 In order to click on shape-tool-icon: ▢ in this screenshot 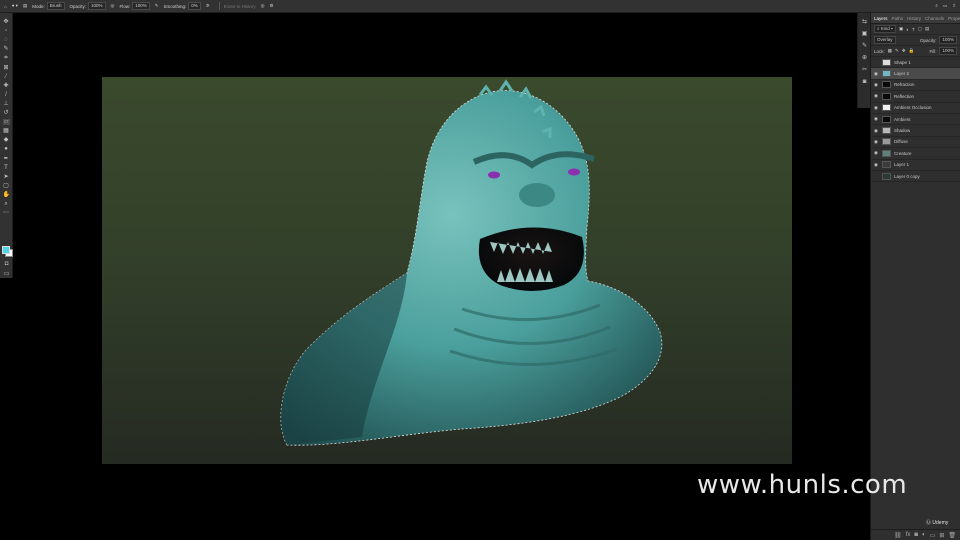, I will do `click(6, 186)`.